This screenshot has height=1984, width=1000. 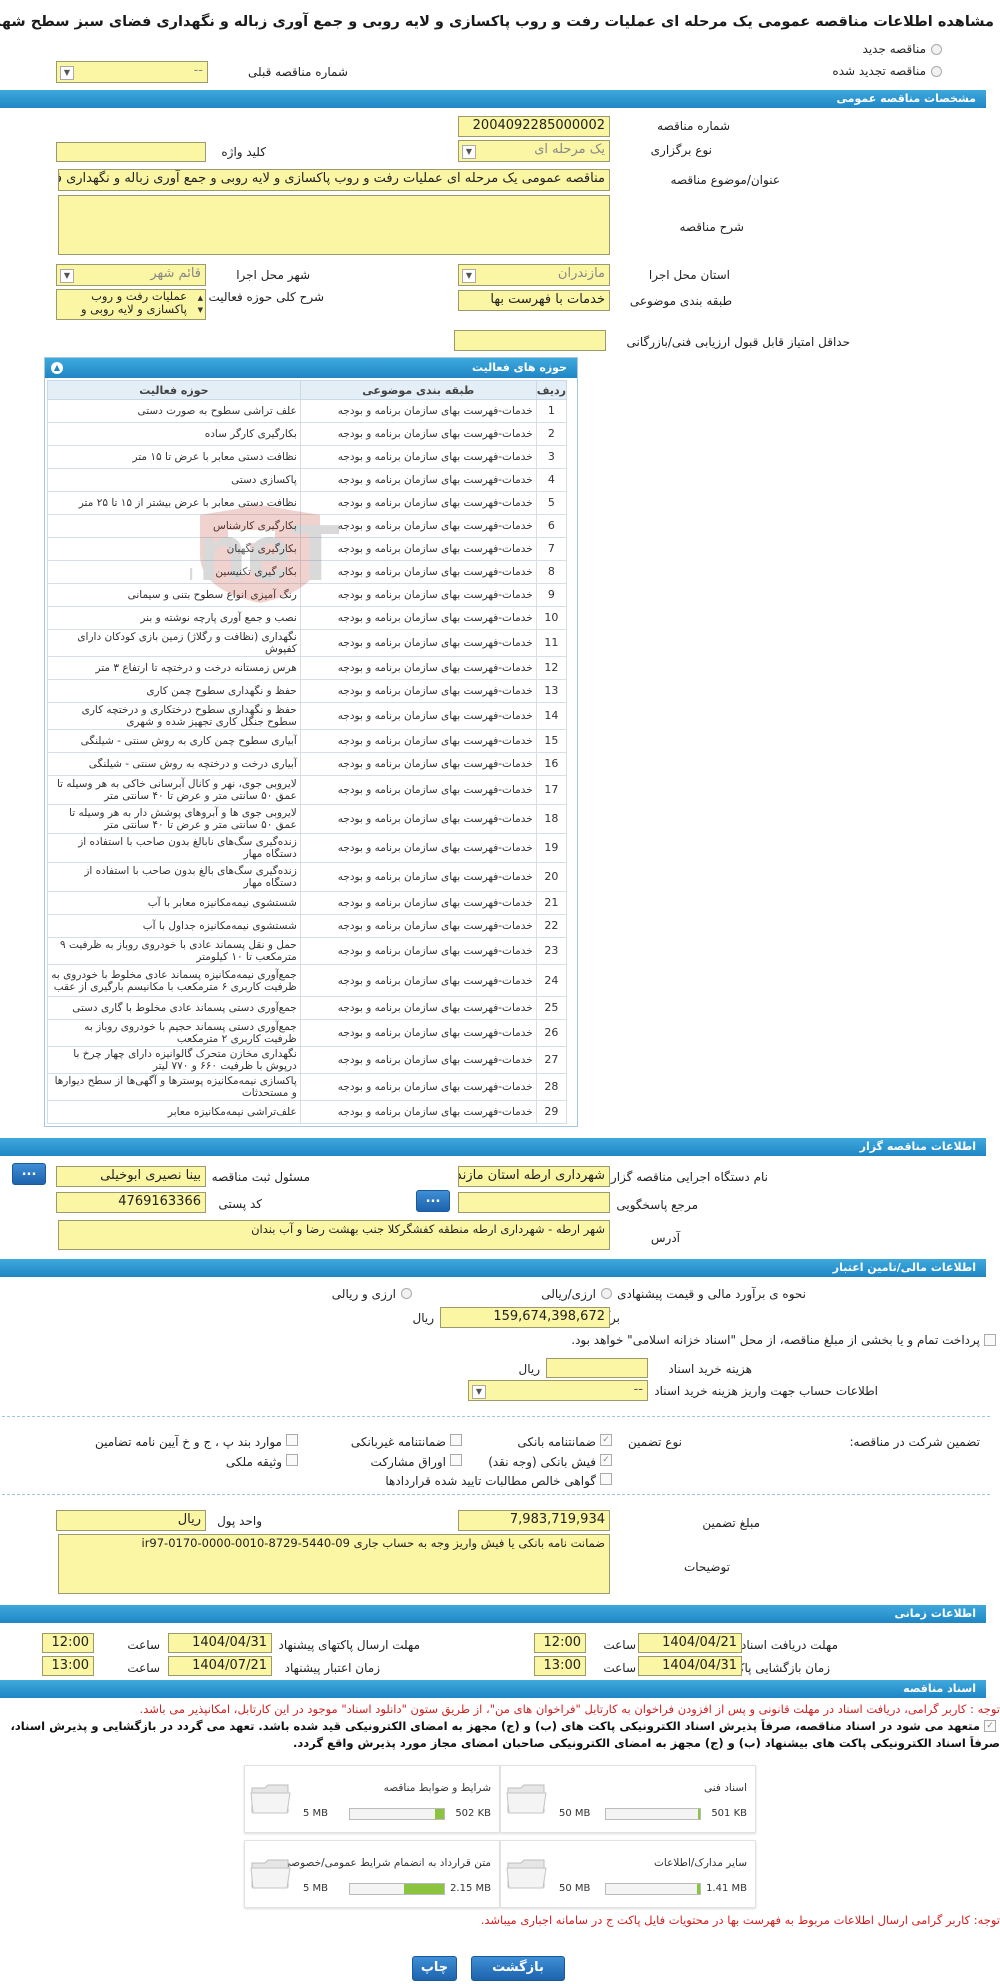 What do you see at coordinates (638, 1389) in the screenshot?
I see `account-value: --` at bounding box center [638, 1389].